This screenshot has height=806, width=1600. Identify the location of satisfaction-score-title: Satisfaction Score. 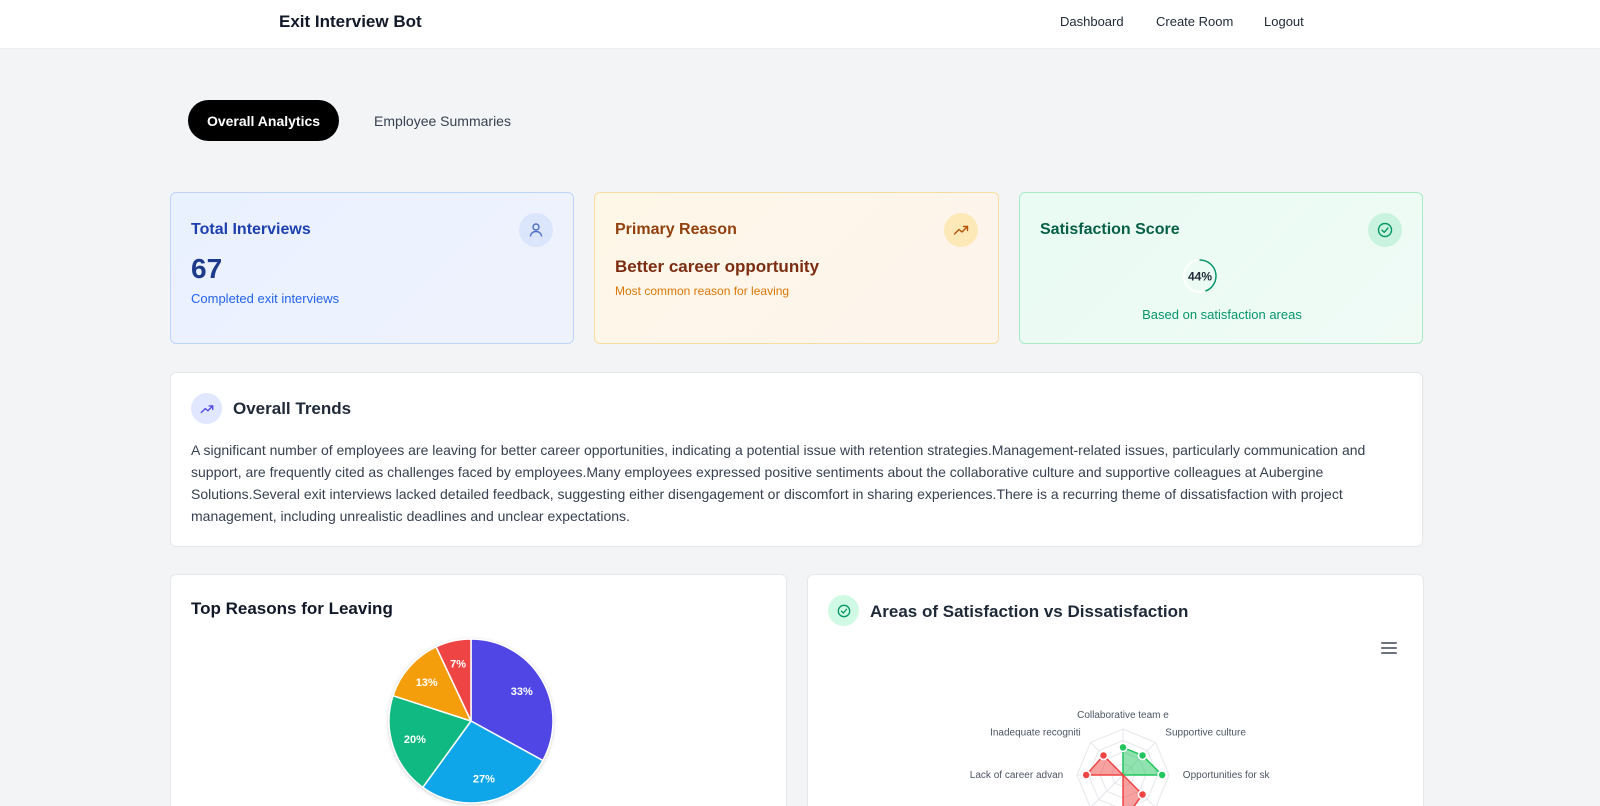
(1110, 229).